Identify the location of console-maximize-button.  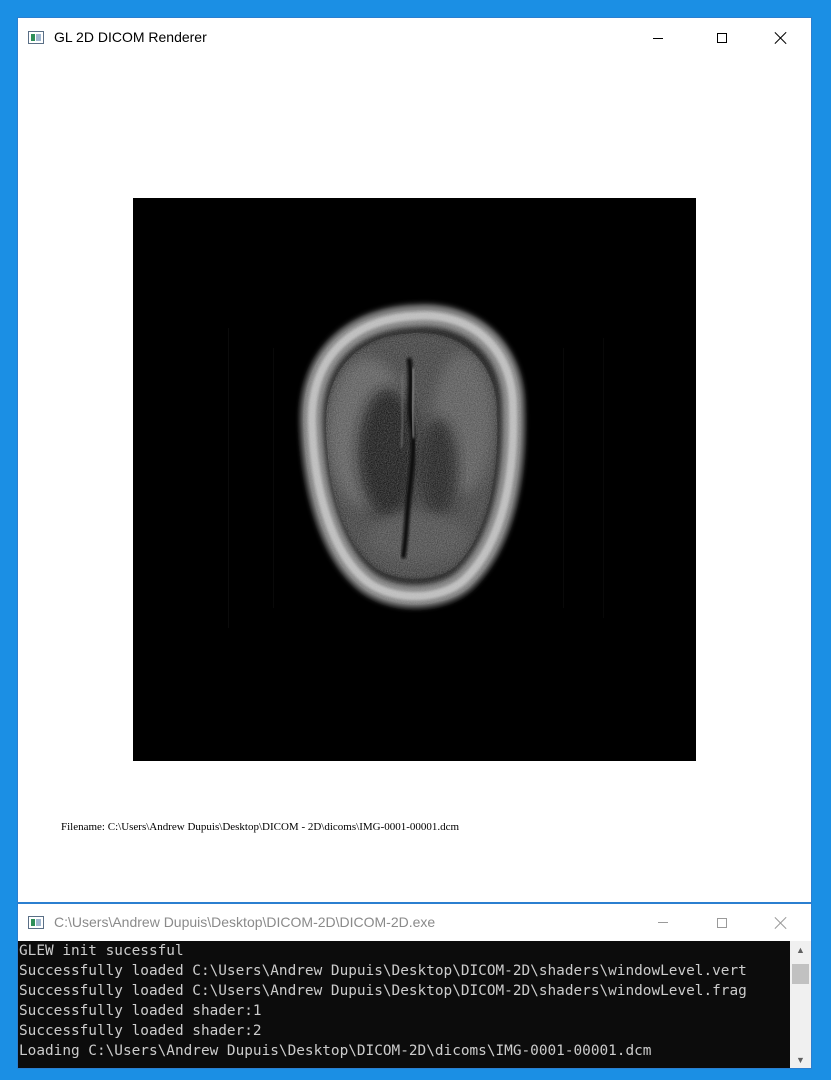
(722, 922).